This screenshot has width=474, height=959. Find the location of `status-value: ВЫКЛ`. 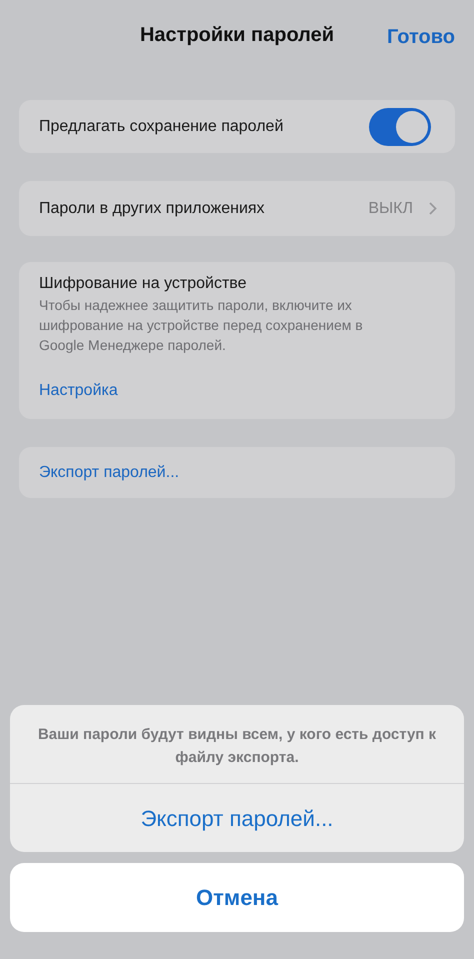

status-value: ВЫКЛ is located at coordinates (390, 208).